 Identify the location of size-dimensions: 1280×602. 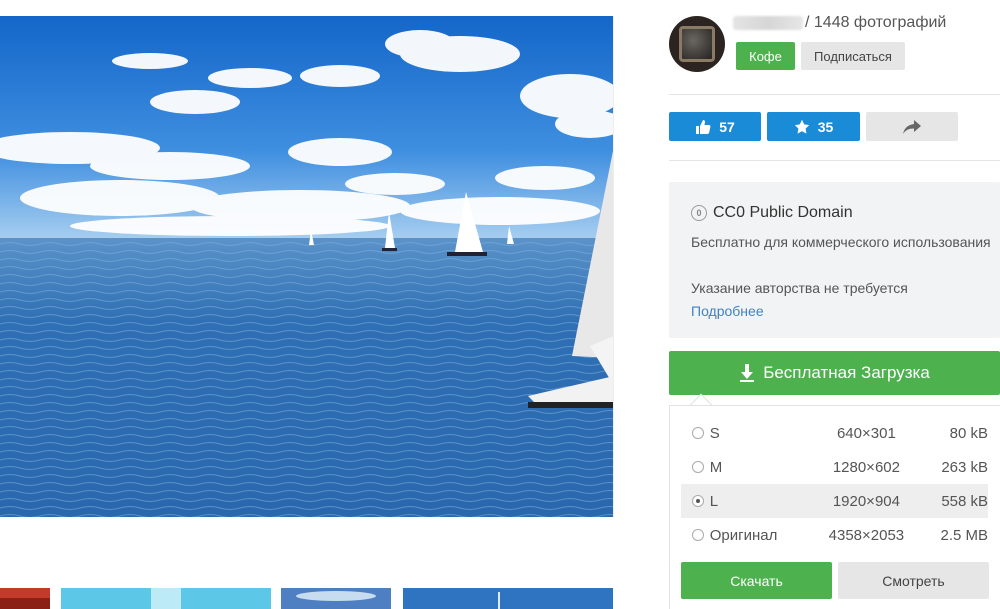
(866, 467).